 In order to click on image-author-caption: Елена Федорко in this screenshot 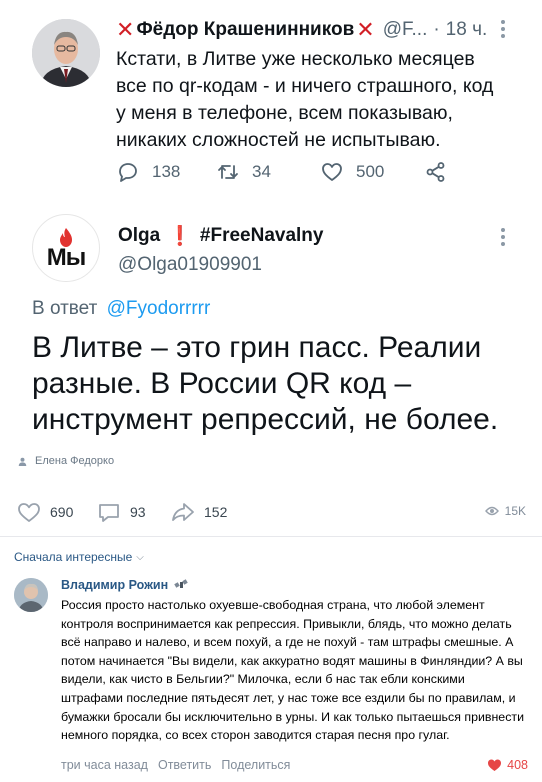, I will do `click(66, 461)`.